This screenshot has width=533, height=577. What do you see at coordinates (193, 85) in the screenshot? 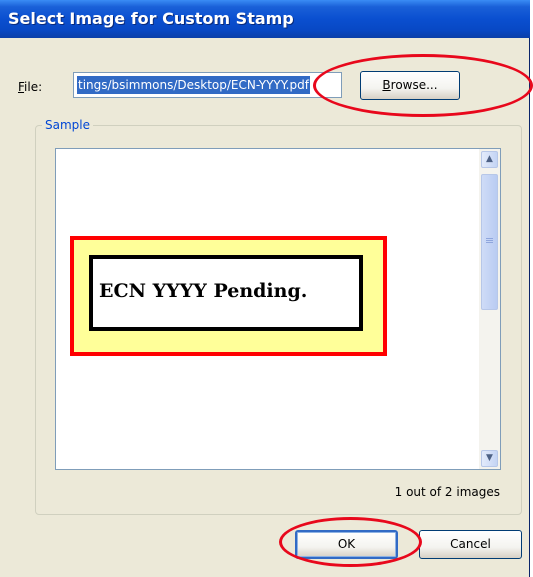
I see `file-path-value: tings/bsimmons/Desktop/ECN-YYYY.pdf` at bounding box center [193, 85].